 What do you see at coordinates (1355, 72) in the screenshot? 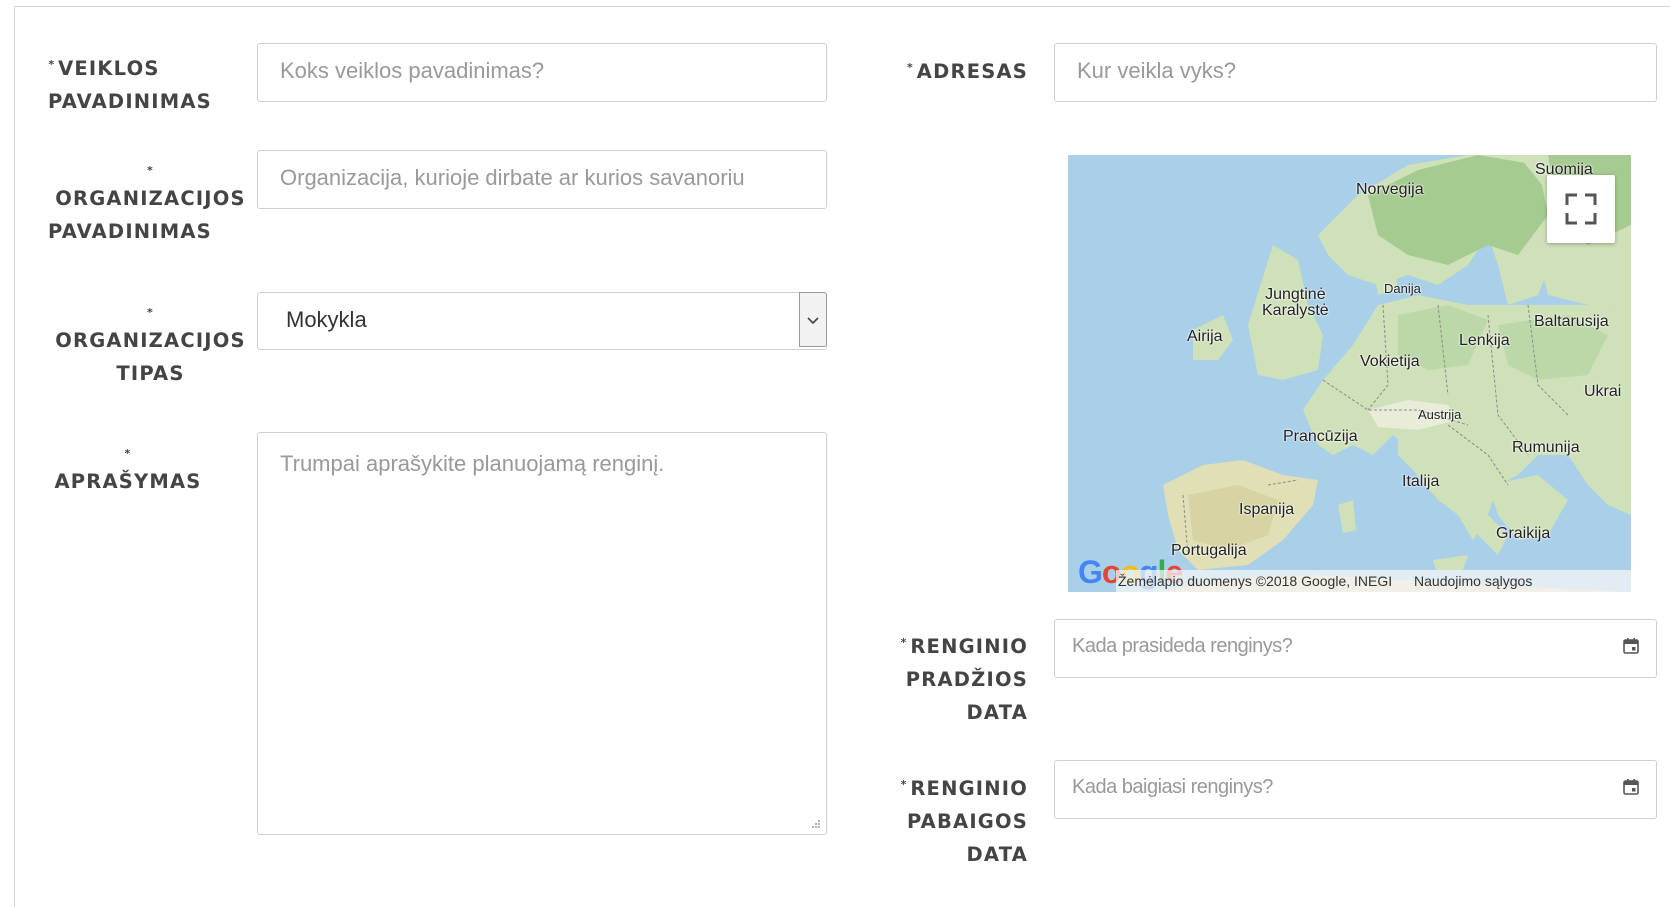
I see `address-input: Kur veikla vyks?` at bounding box center [1355, 72].